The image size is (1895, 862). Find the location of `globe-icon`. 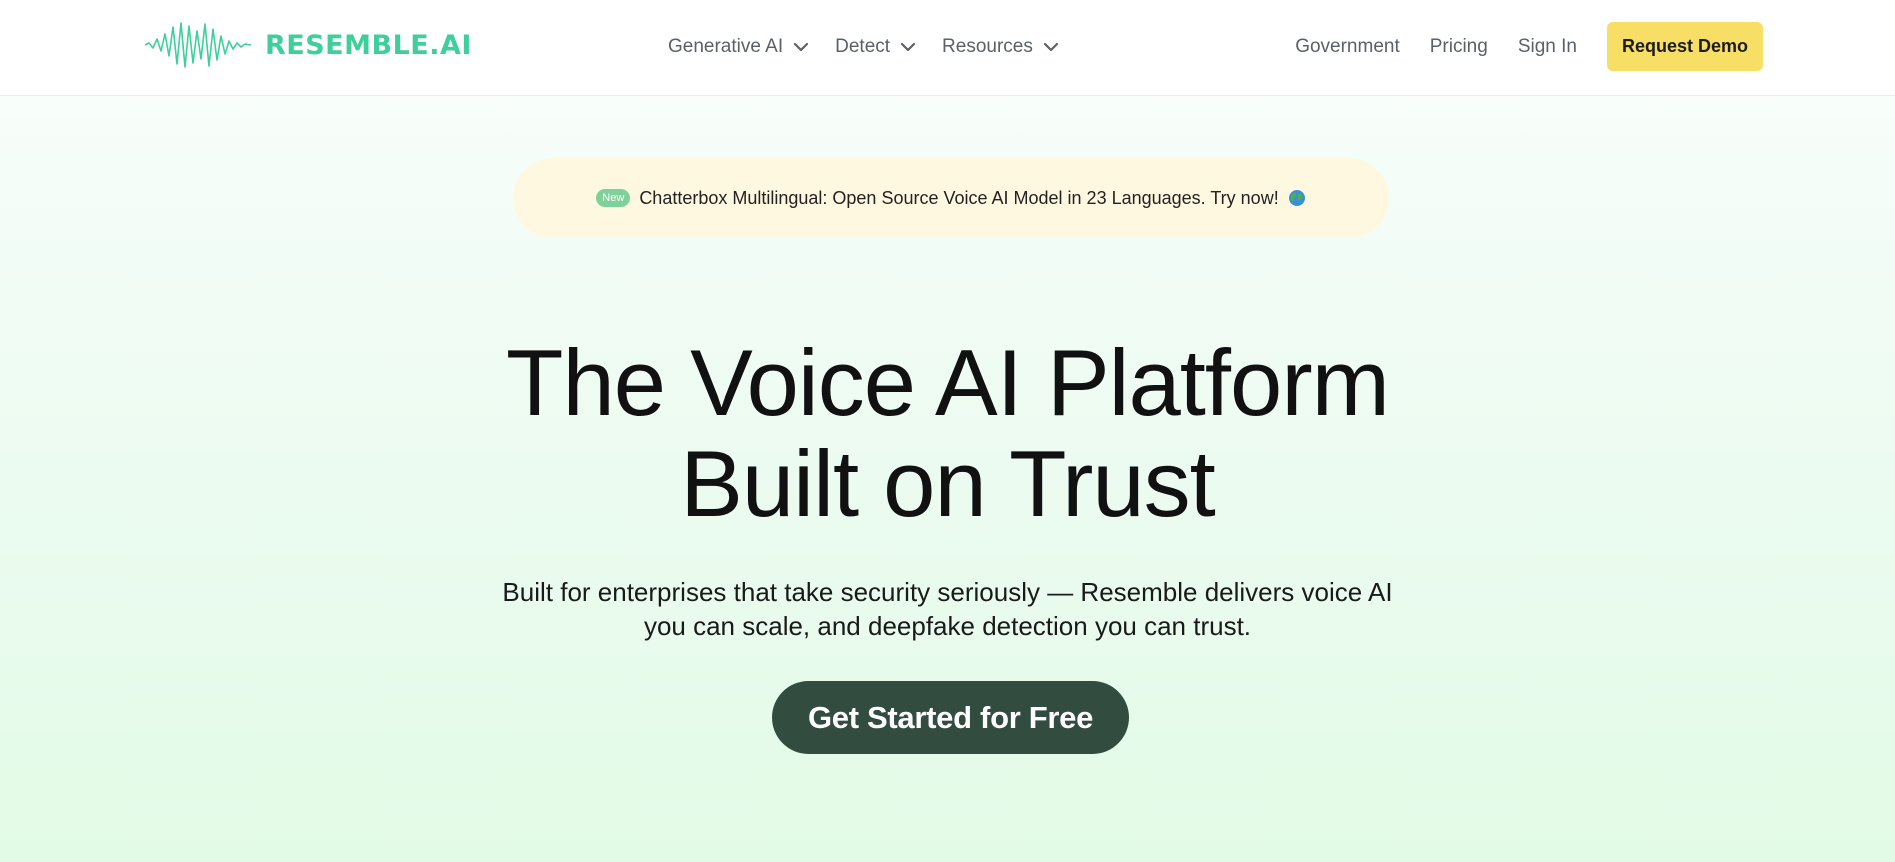

globe-icon is located at coordinates (1296, 198).